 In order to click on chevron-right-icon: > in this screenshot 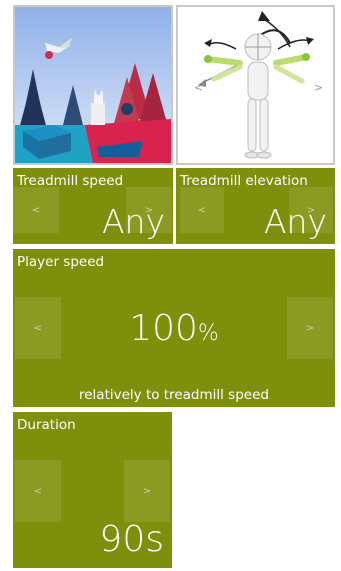, I will do `click(147, 491)`.